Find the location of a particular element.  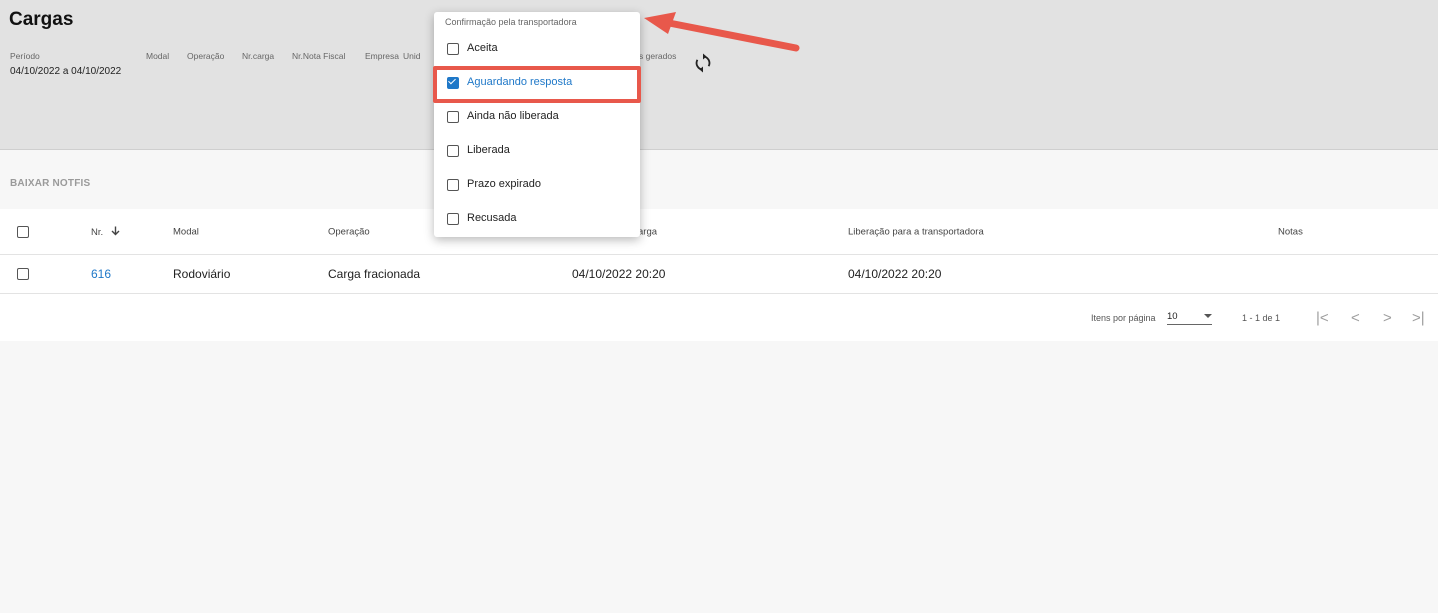

page-title: Cargas is located at coordinates (41, 19).